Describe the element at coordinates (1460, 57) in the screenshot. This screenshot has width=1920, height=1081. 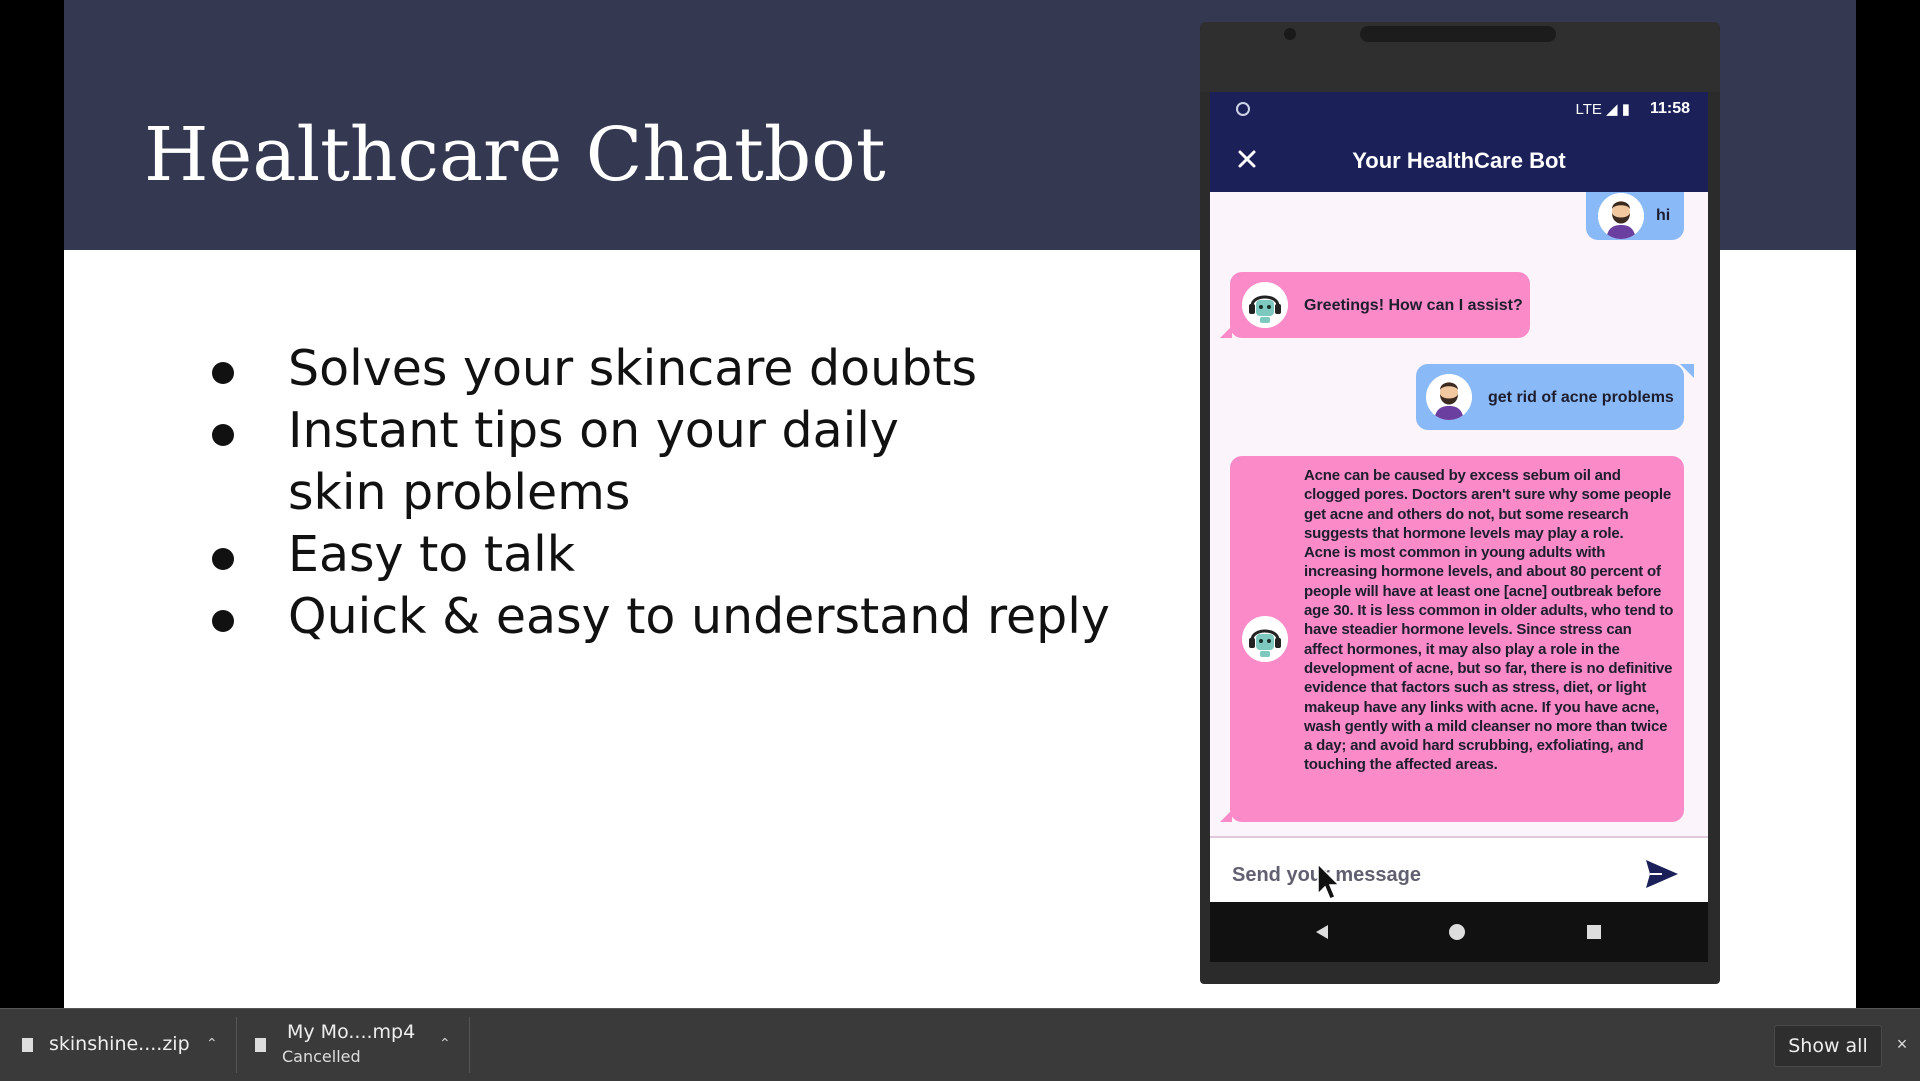
I see `phone-top-bezel` at that location.